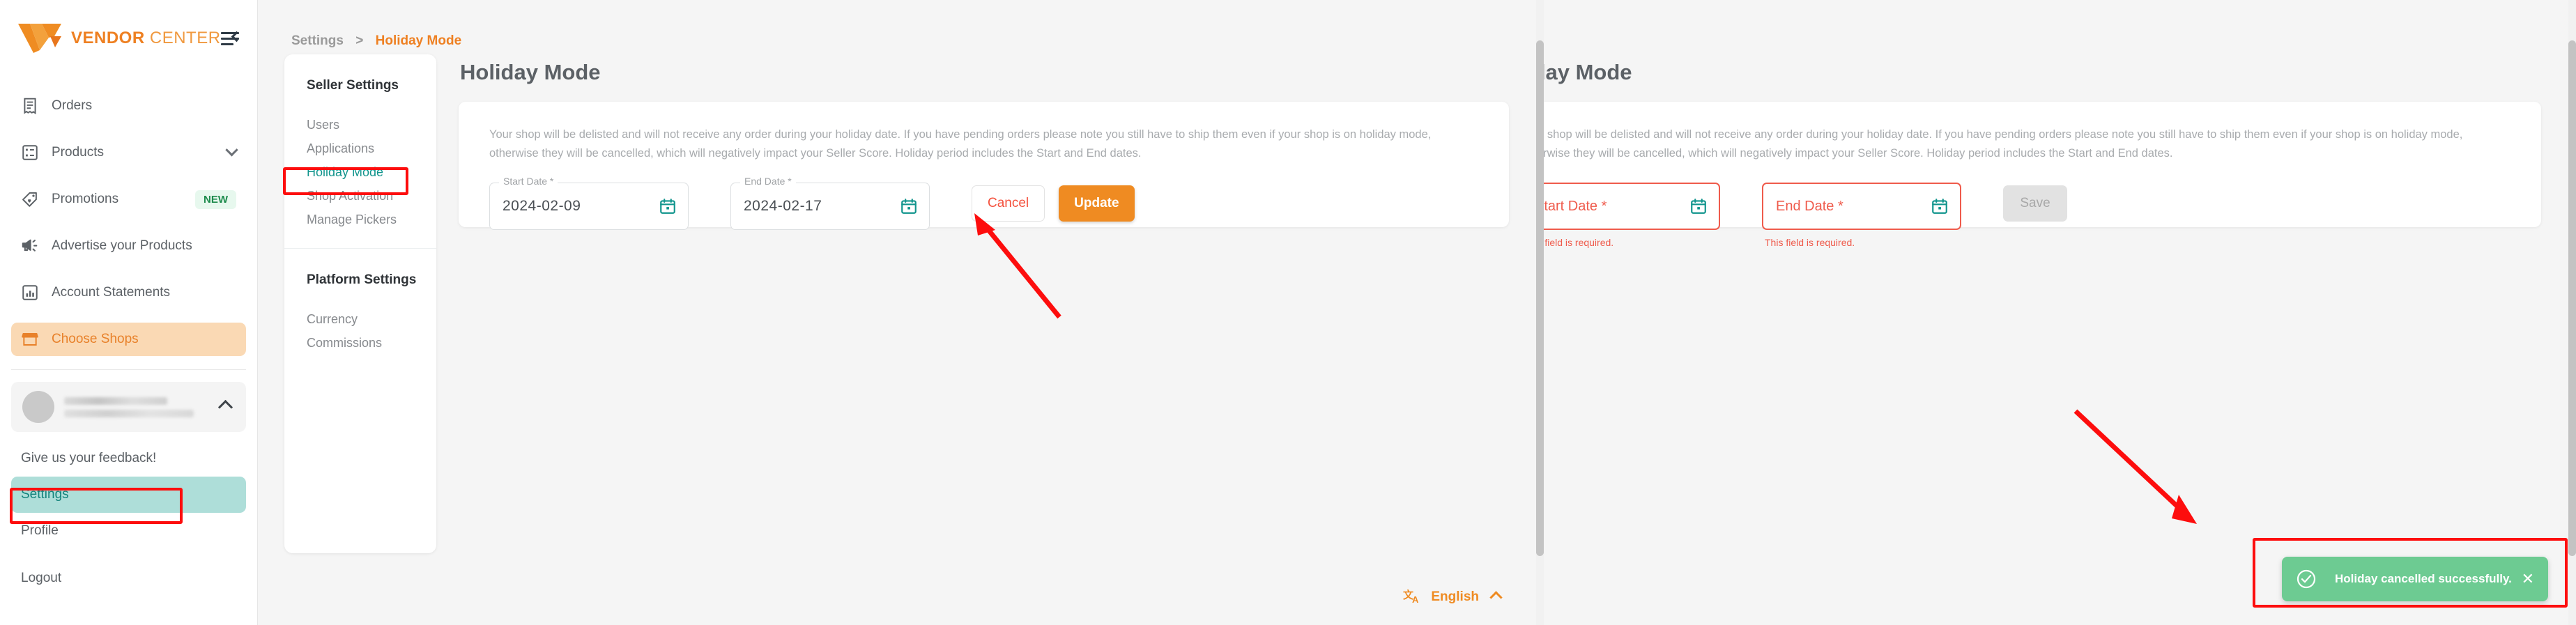  Describe the element at coordinates (360, 149) in the screenshot. I see `settings-link-applications: Applications` at that location.